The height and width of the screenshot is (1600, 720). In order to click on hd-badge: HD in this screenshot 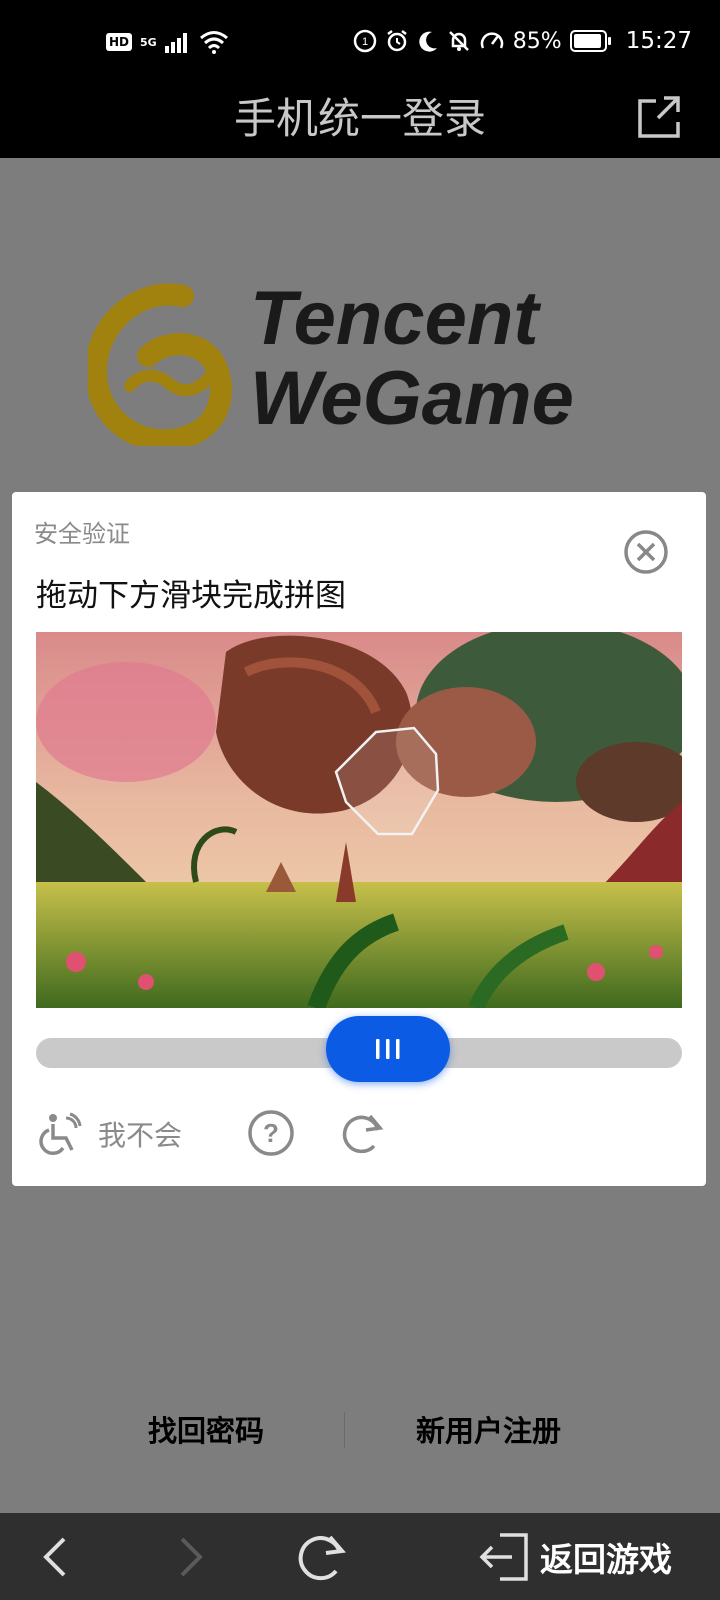, I will do `click(119, 42)`.